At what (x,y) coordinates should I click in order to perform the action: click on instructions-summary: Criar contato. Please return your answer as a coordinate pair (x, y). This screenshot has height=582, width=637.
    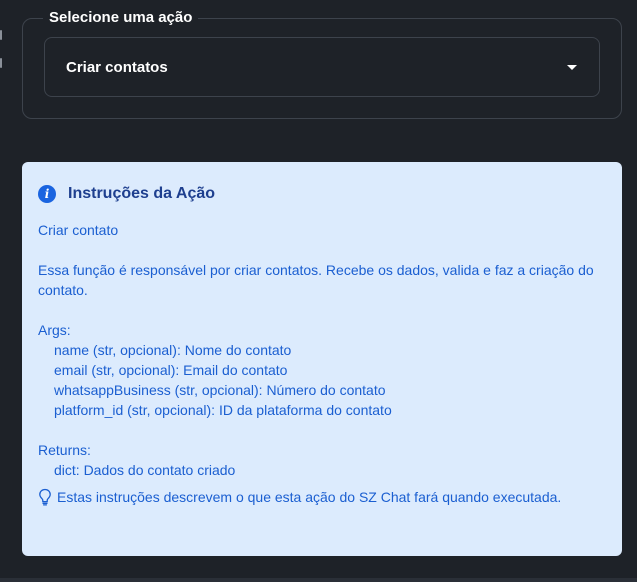
    Looking at the image, I should click on (78, 230).